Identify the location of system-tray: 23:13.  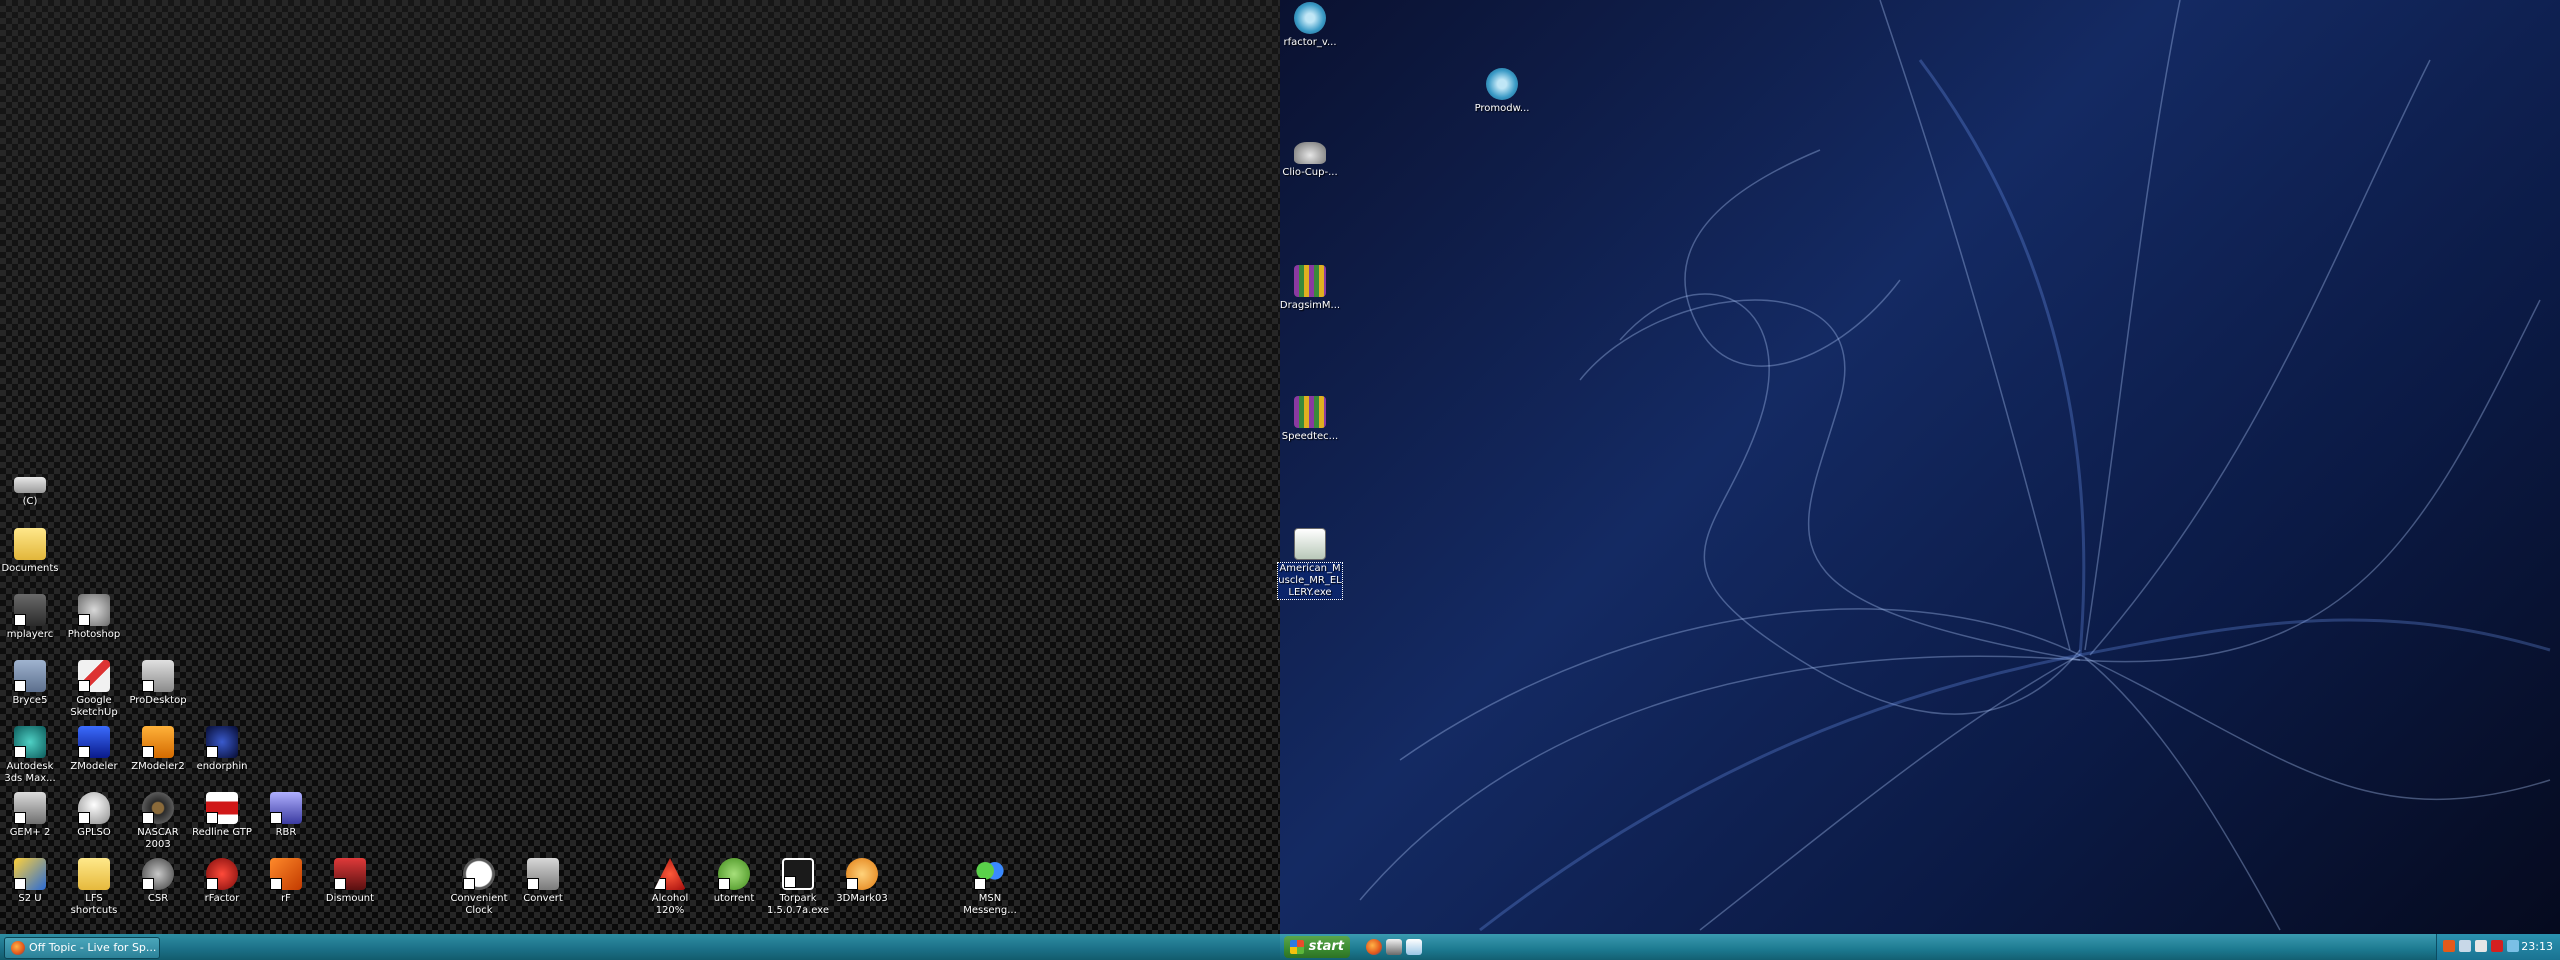
(2498, 947).